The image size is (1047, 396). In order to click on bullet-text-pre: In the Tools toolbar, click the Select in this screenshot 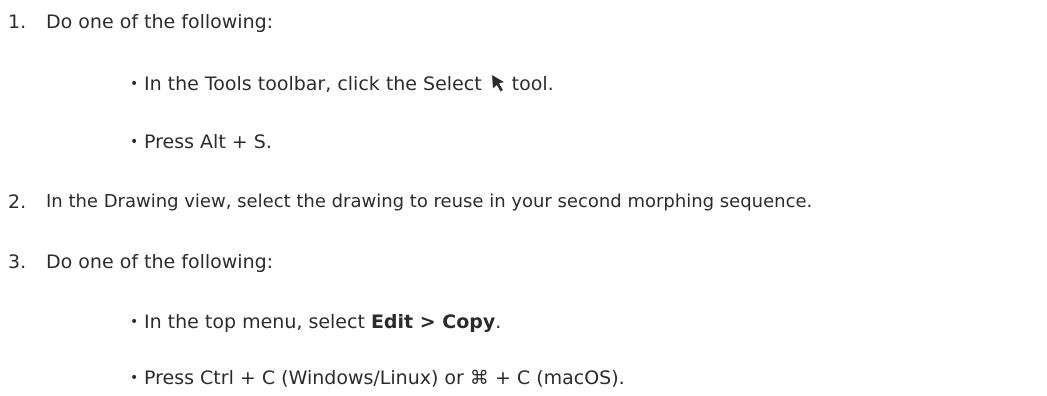, I will do `click(313, 84)`.